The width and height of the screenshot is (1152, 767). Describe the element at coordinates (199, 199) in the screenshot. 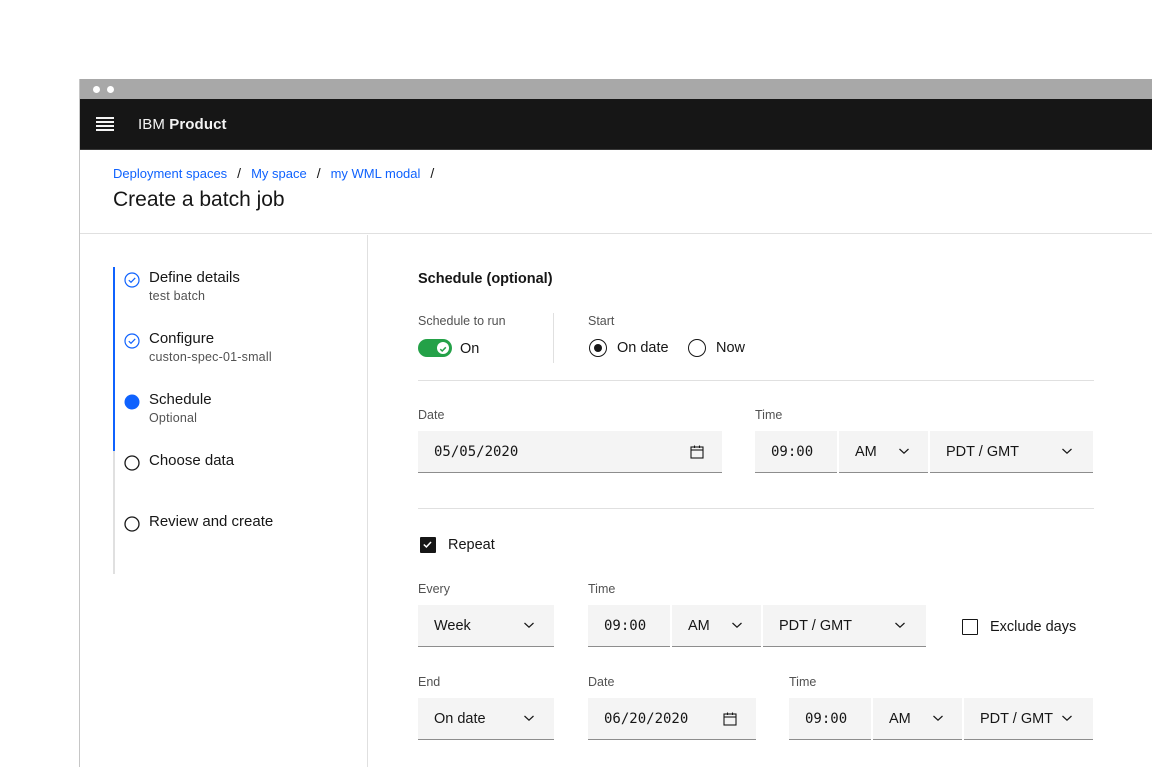

I see `page-title: Create a batch job` at that location.